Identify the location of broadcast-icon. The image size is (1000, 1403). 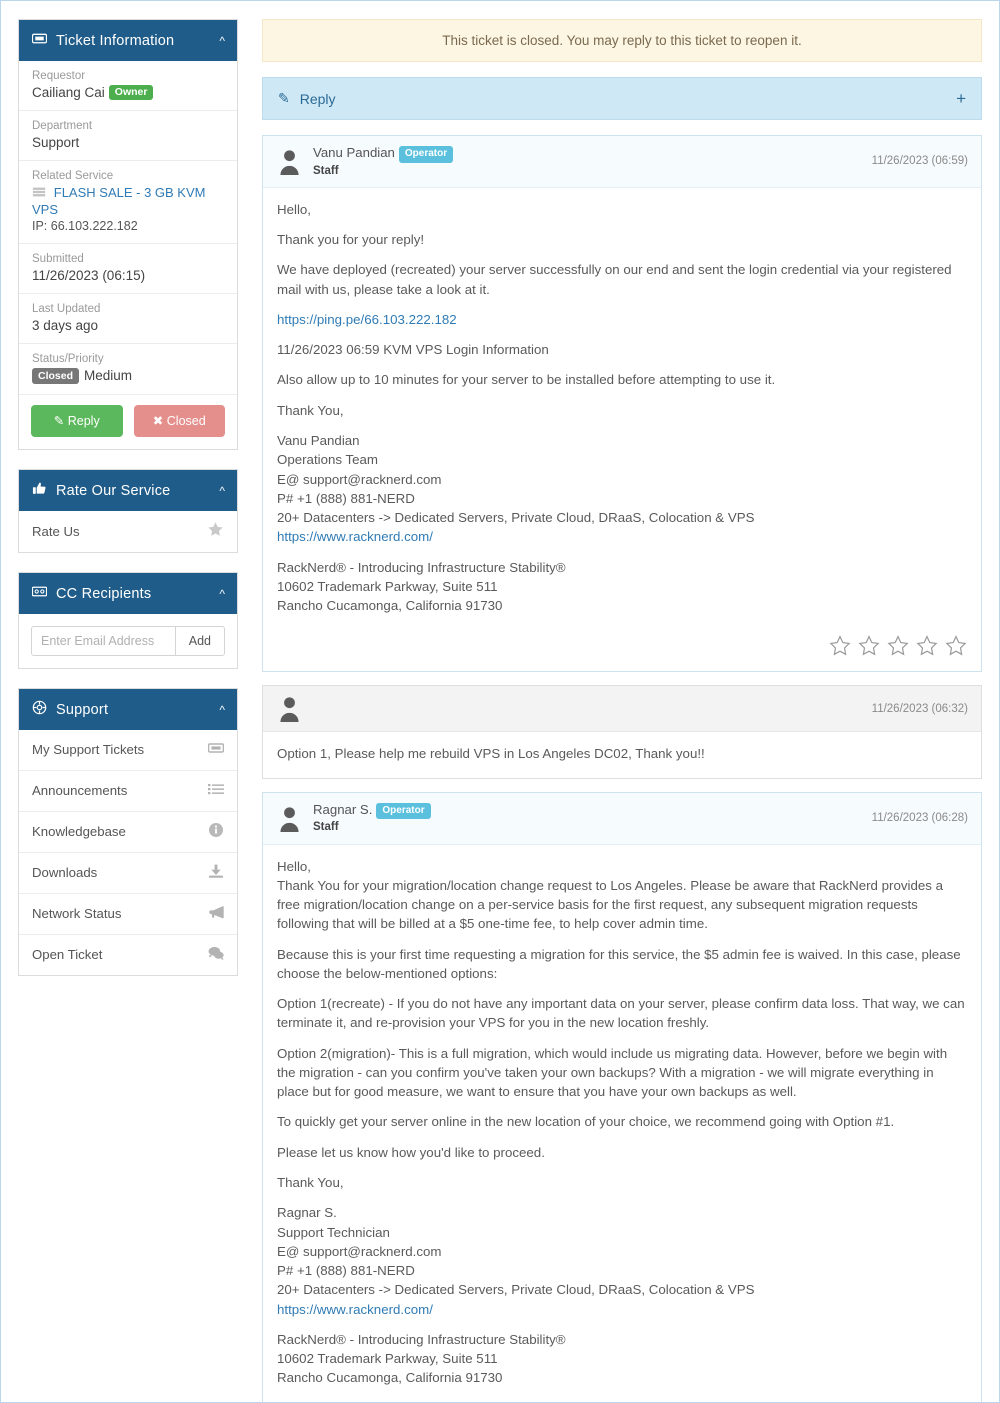
(216, 913).